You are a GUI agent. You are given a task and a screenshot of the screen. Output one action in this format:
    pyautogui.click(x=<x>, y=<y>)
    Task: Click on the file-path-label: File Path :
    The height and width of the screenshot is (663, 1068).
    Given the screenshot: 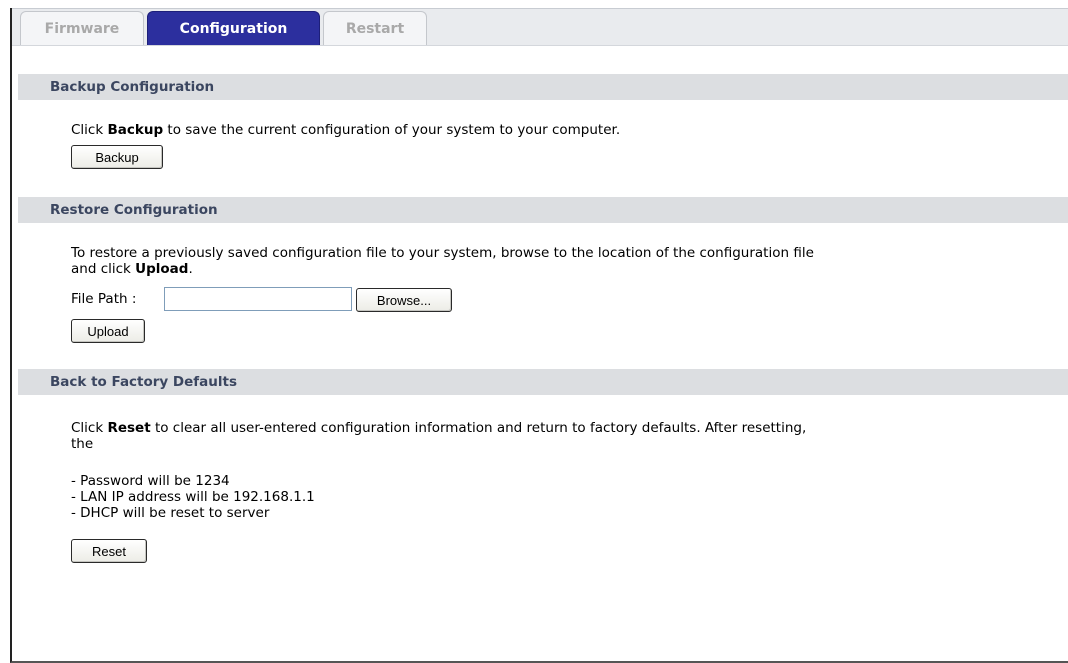 What is the action you would take?
    pyautogui.click(x=104, y=299)
    